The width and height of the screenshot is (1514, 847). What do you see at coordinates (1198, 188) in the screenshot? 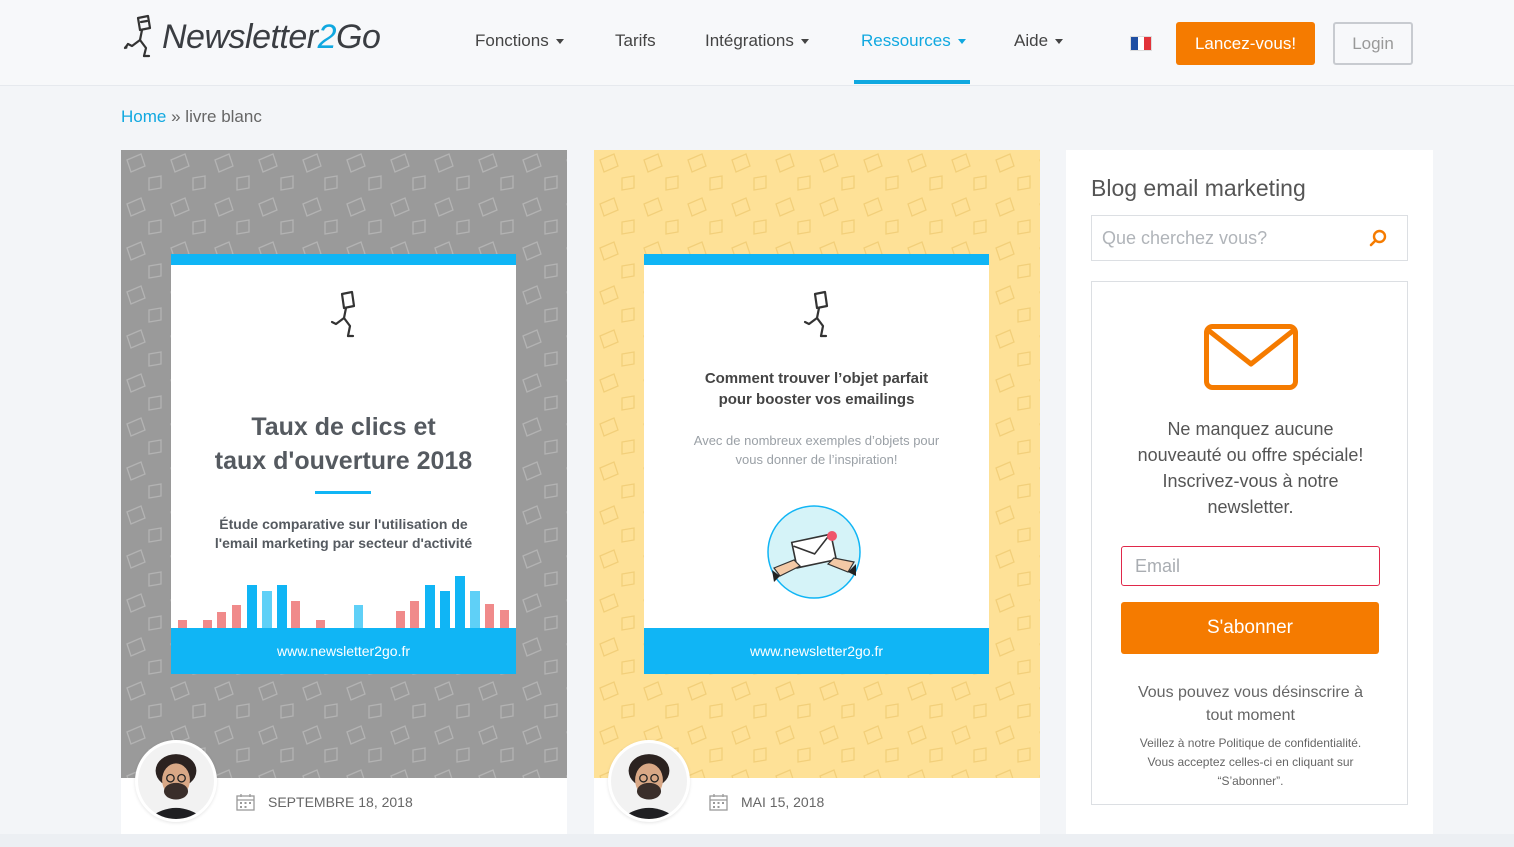
I see `sidebar-title: Blog email marketing` at bounding box center [1198, 188].